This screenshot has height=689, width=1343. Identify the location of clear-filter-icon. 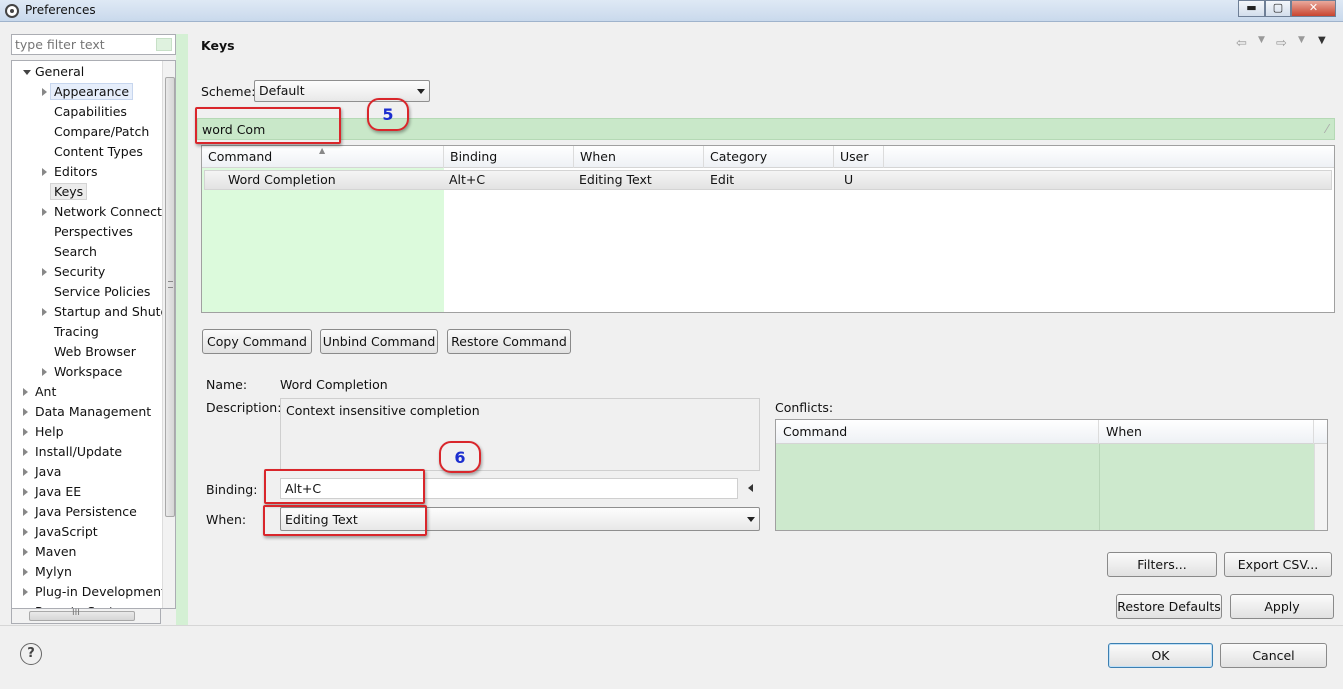
(164, 44).